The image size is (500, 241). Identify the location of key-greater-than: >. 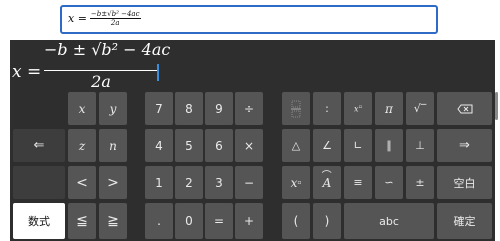
(113, 182).